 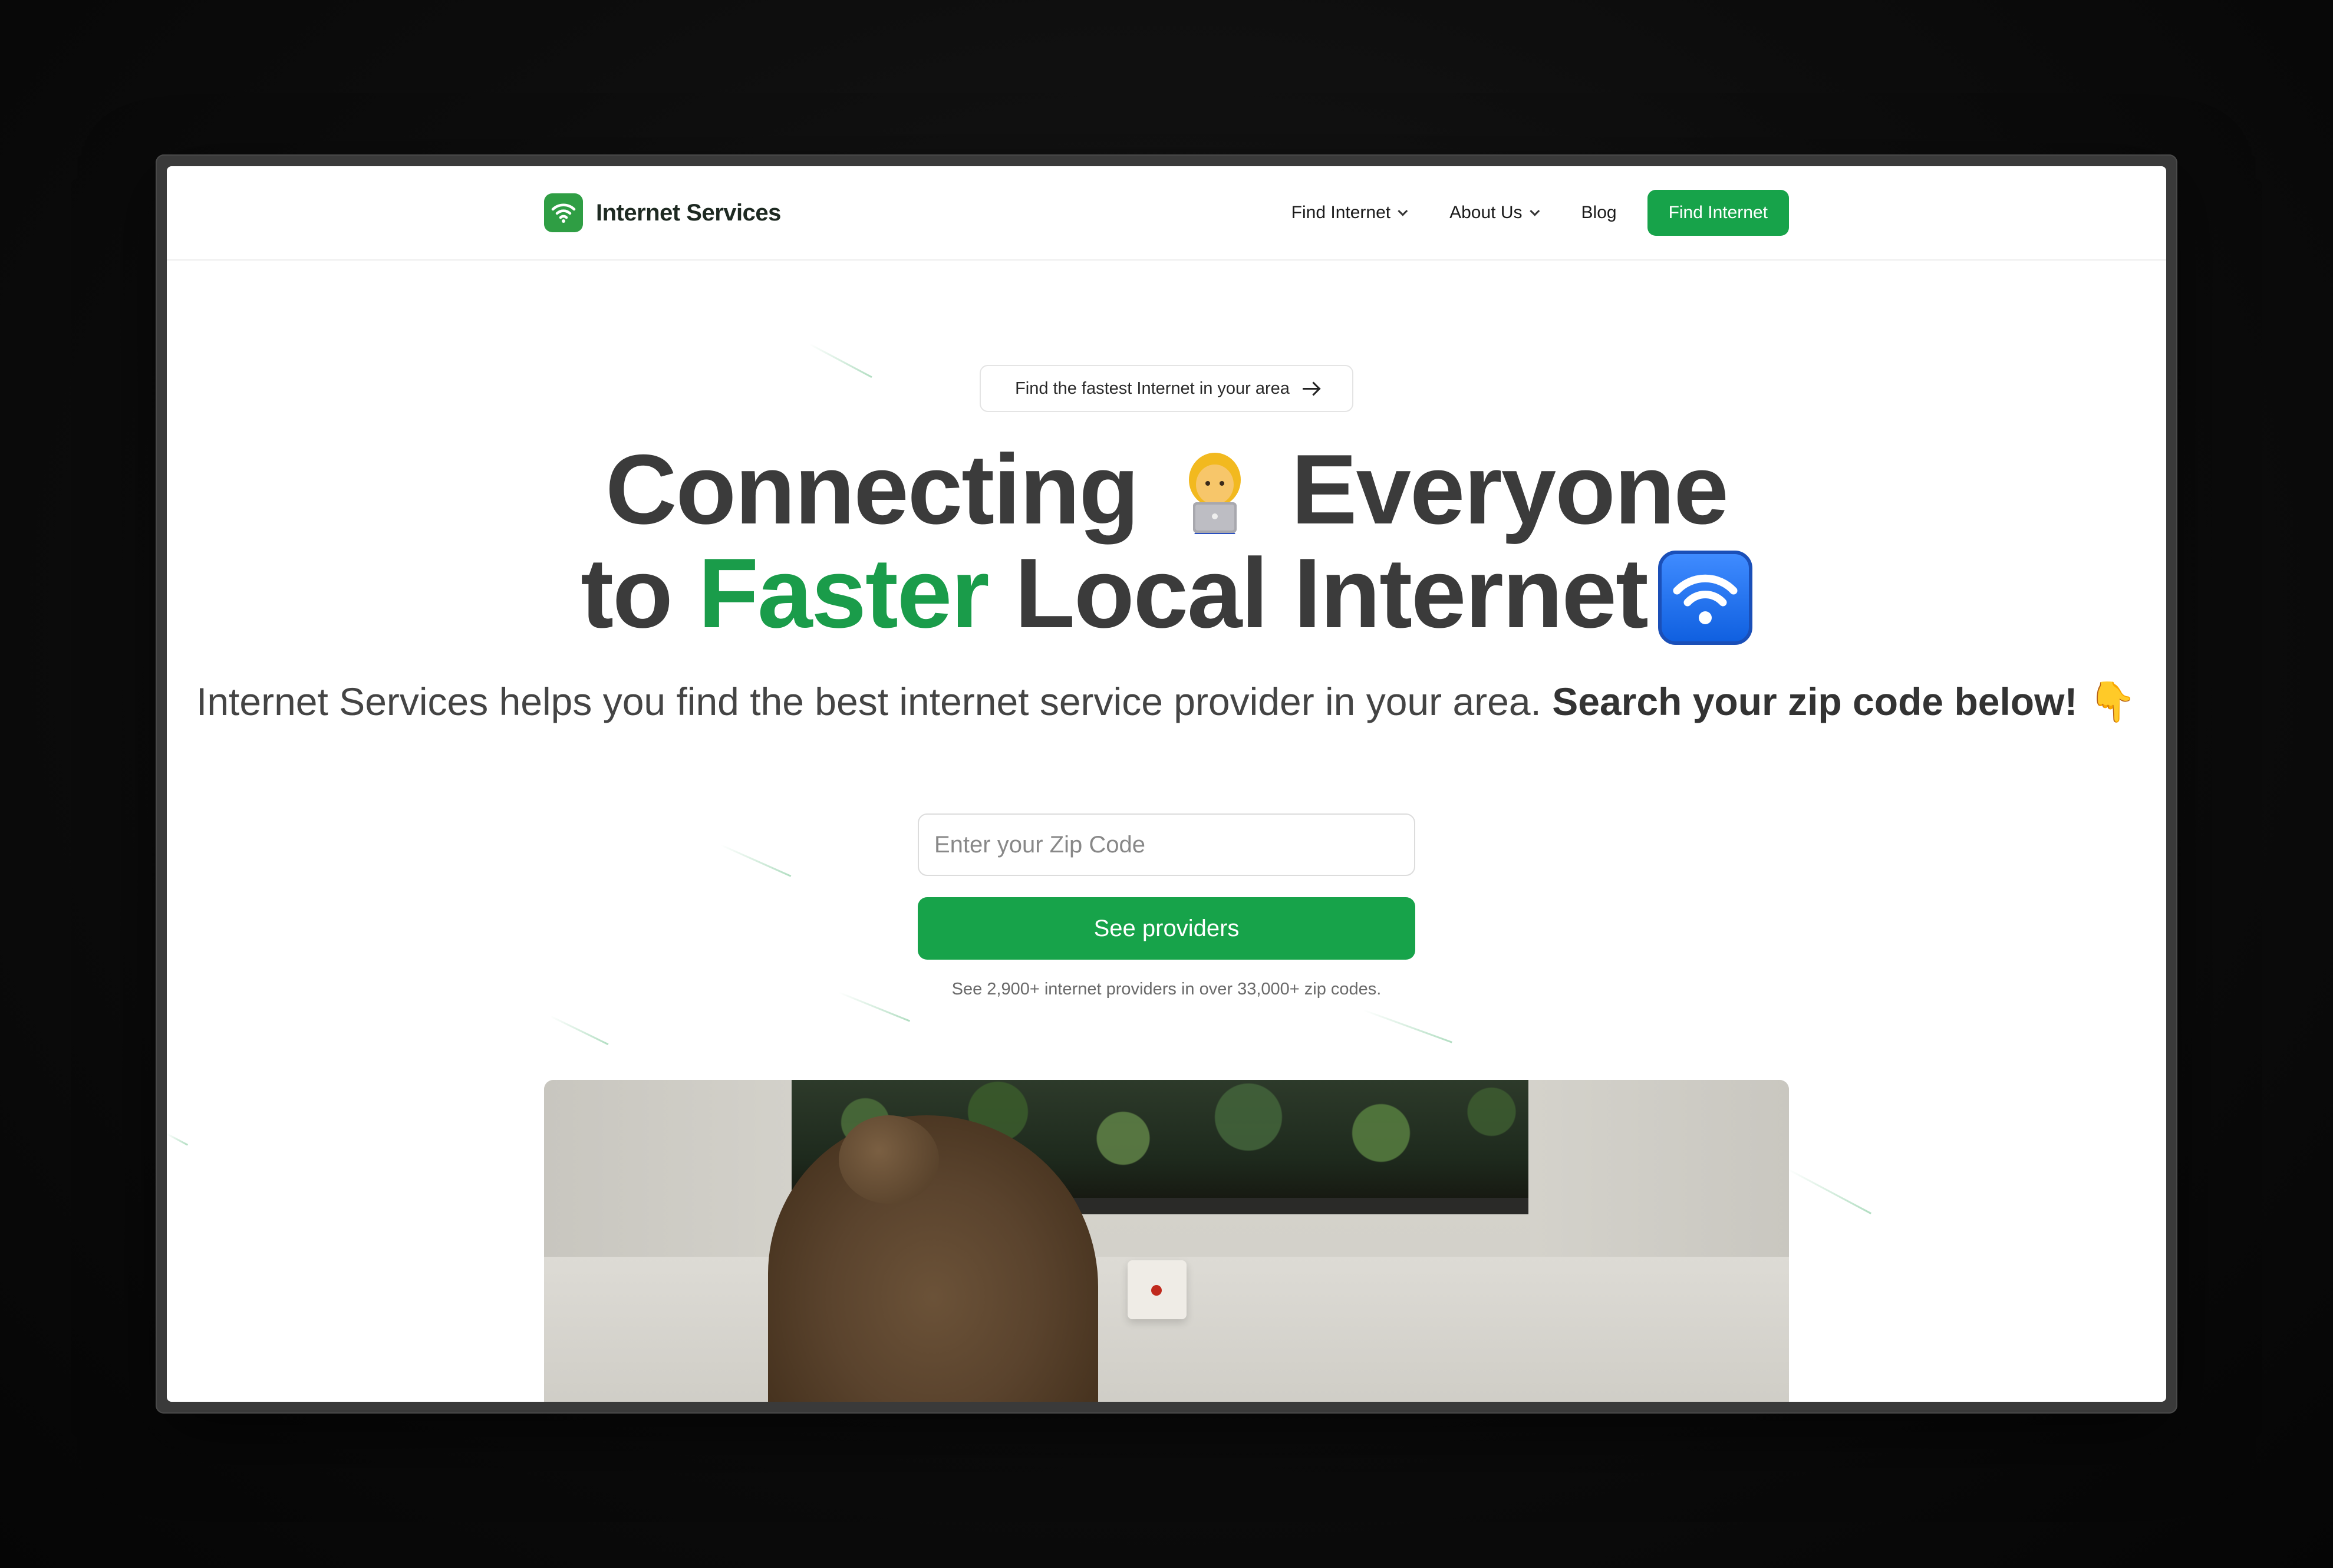 What do you see at coordinates (1331, 593) in the screenshot?
I see `headline-word: Local Internet` at bounding box center [1331, 593].